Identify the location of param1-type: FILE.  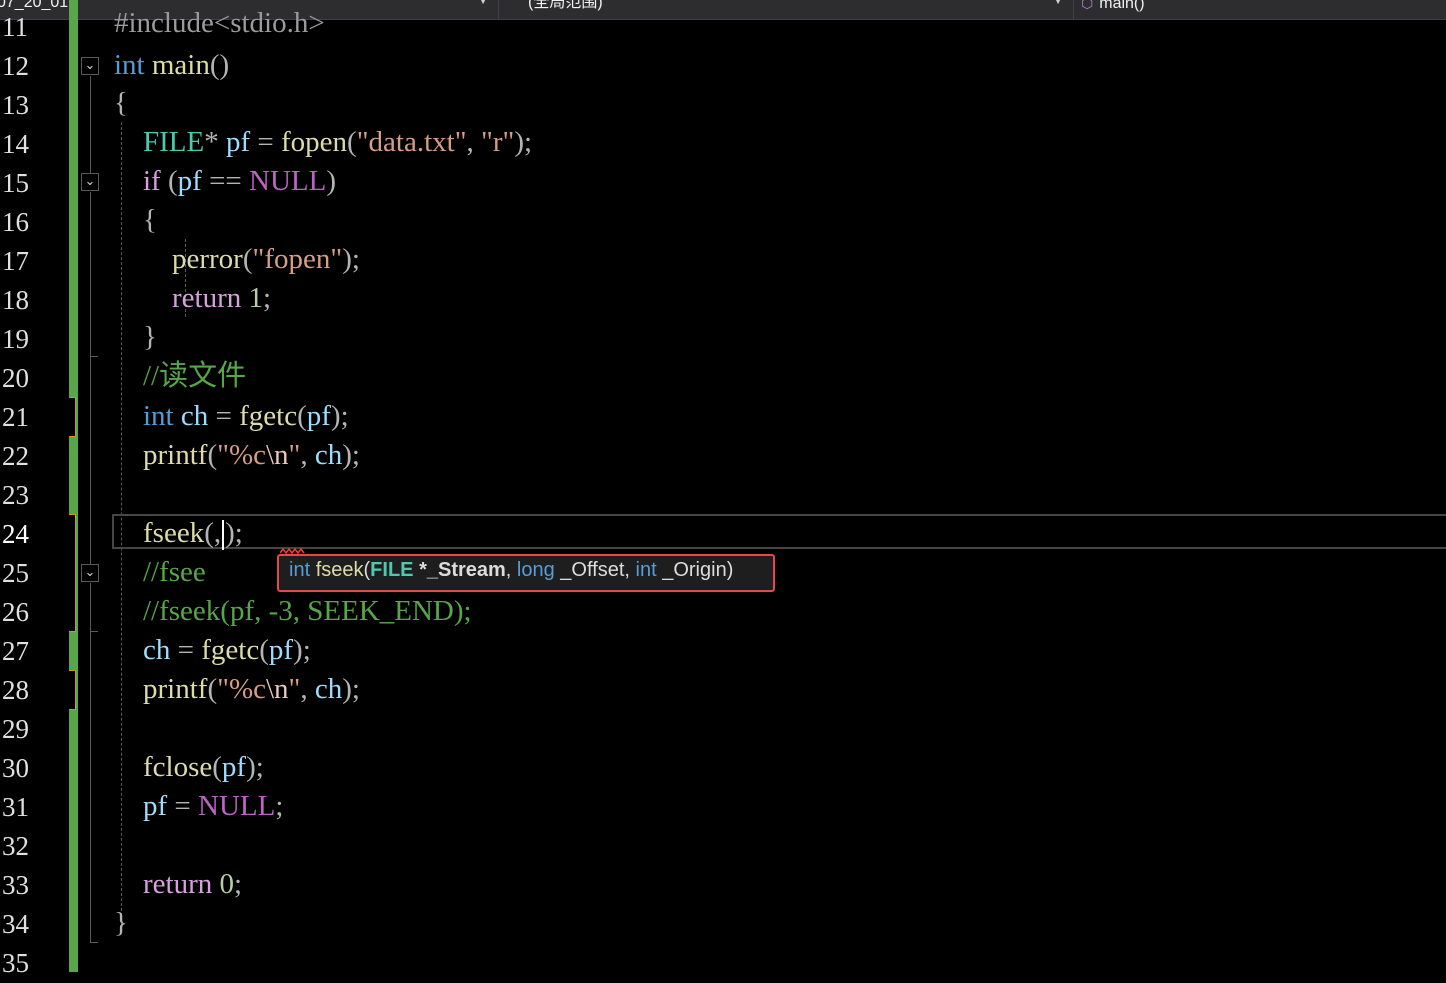
(392, 570).